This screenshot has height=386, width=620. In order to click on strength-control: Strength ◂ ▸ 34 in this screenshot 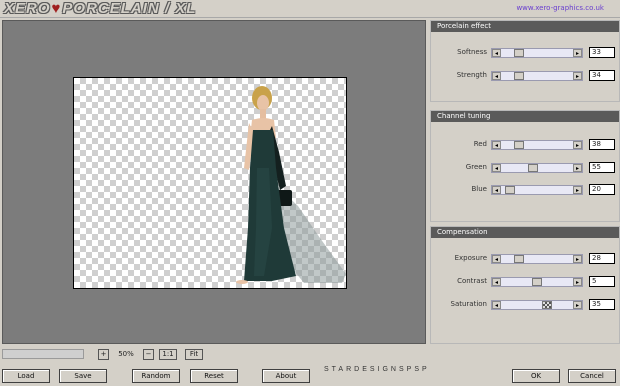, I will do `click(525, 76)`.